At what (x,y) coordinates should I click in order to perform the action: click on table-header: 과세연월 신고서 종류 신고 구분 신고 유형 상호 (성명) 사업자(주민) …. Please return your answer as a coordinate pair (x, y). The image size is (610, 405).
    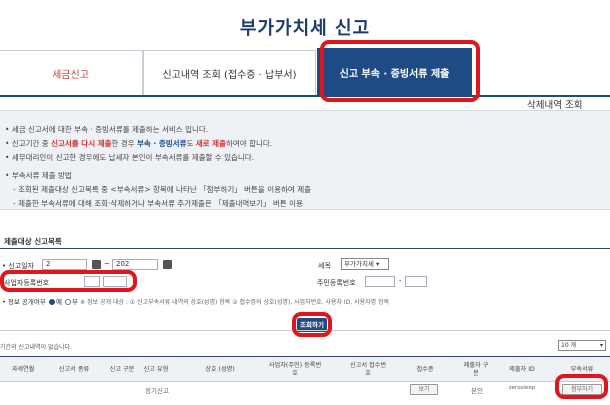
    Looking at the image, I should click on (305, 369).